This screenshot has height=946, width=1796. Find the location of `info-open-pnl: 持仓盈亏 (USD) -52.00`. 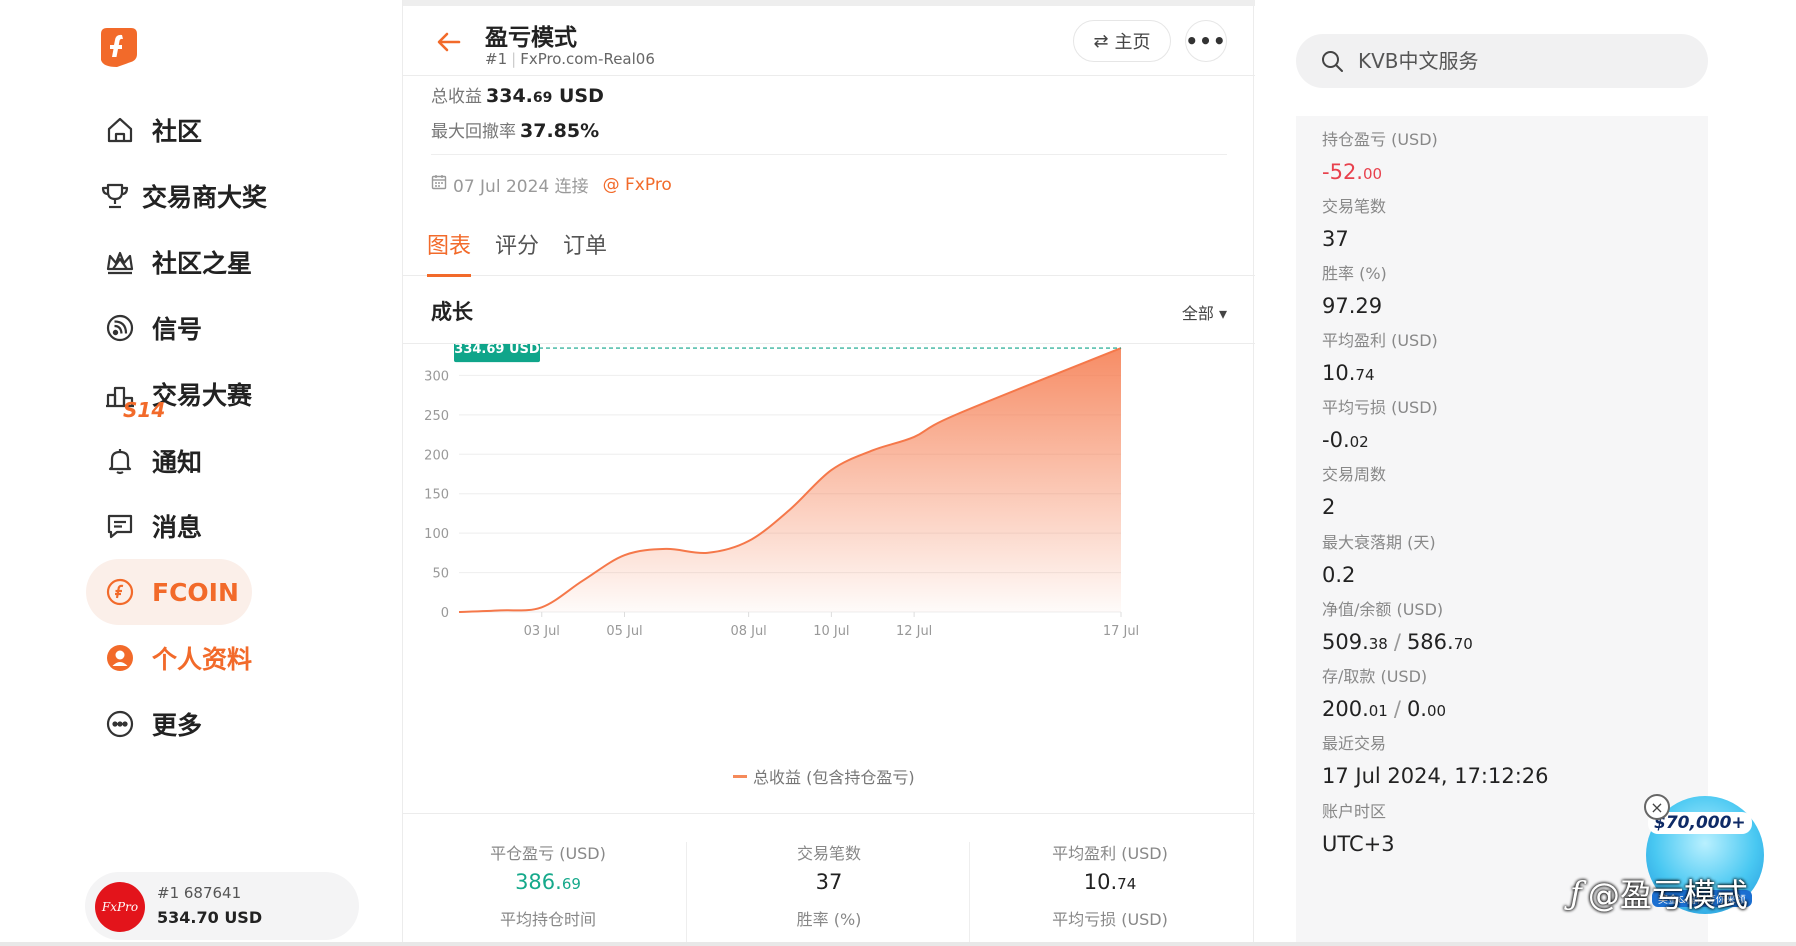

info-open-pnl: 持仓盈亏 (USD) -52.00 is located at coordinates (1380, 155).